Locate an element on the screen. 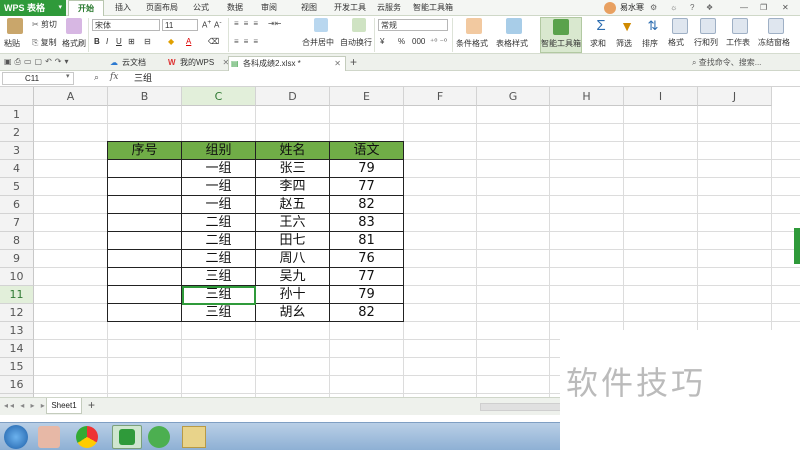  table-cell-name: 张三 is located at coordinates (292, 168).